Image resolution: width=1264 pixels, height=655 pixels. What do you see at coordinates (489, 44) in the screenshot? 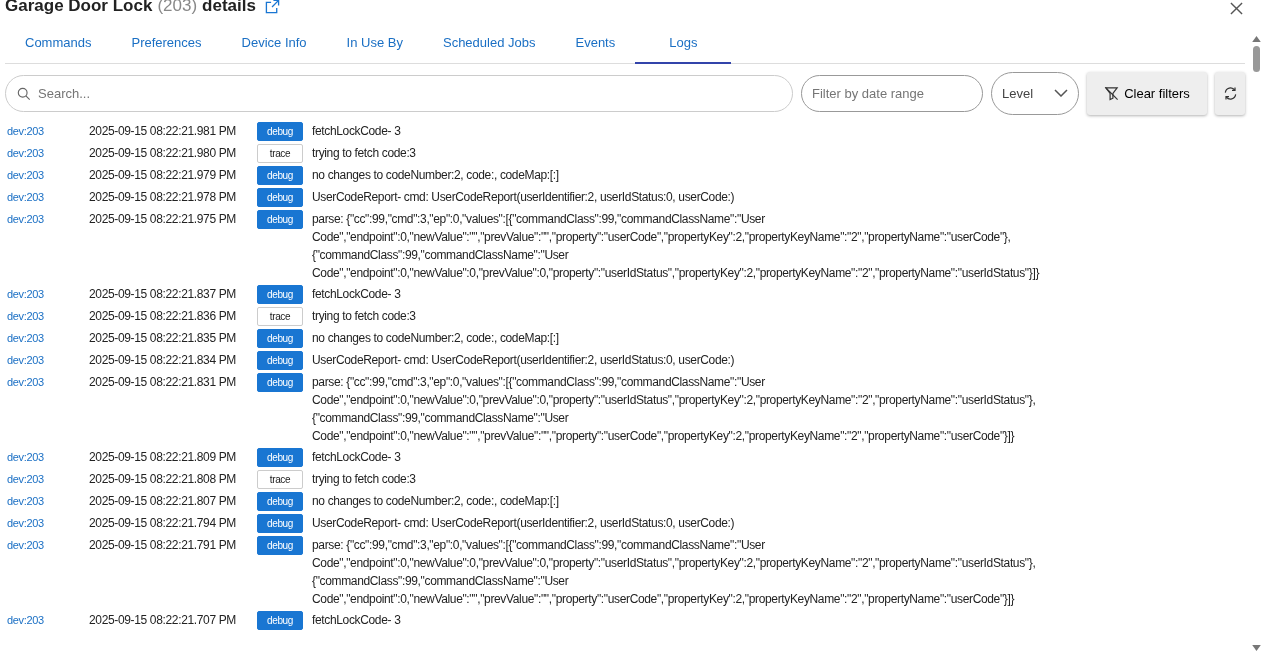
I see `tab: Scheduled Jobs` at bounding box center [489, 44].